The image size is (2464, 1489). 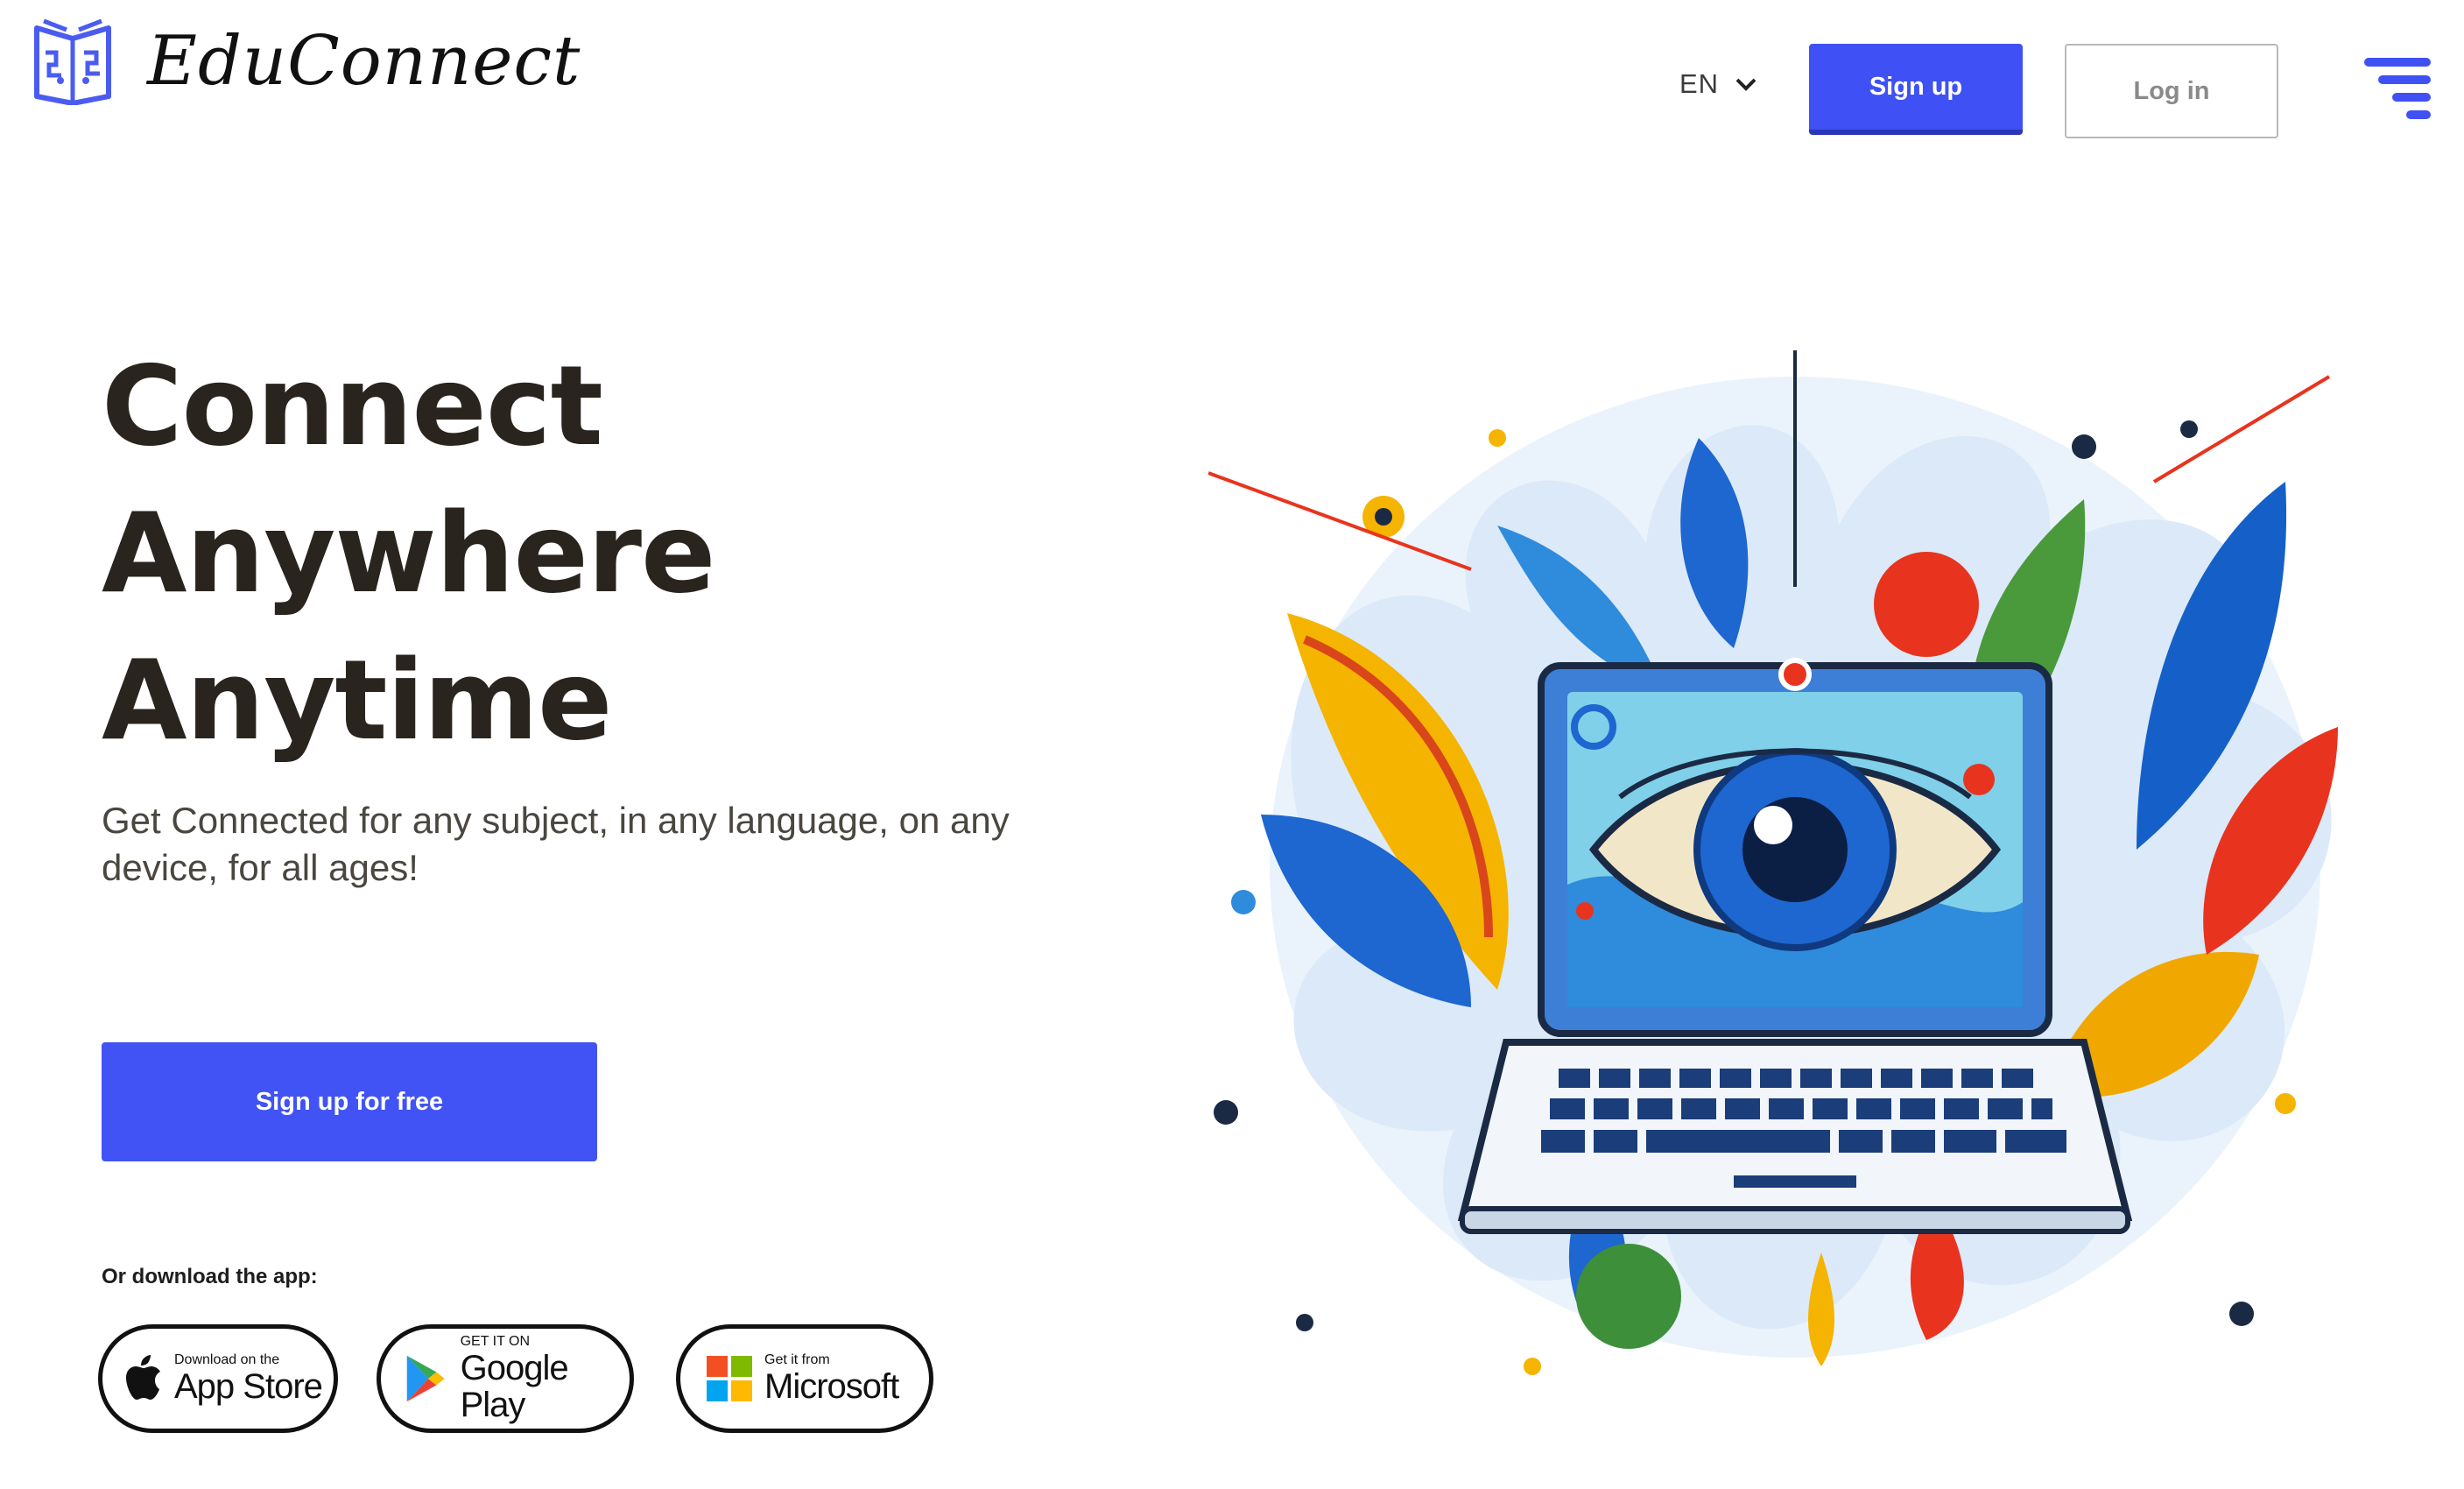 I want to click on app-store-badge: Download on the App Store, so click(x=218, y=1378).